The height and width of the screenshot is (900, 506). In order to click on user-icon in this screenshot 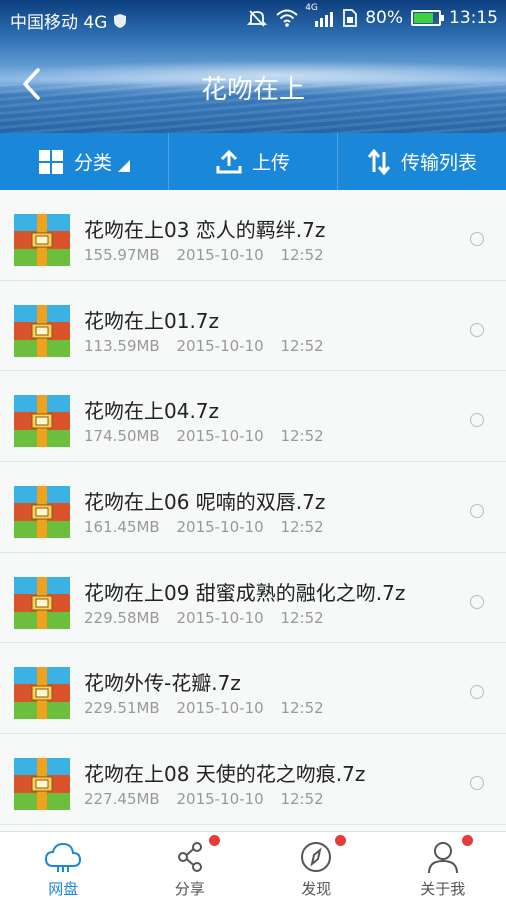, I will do `click(442, 858)`.